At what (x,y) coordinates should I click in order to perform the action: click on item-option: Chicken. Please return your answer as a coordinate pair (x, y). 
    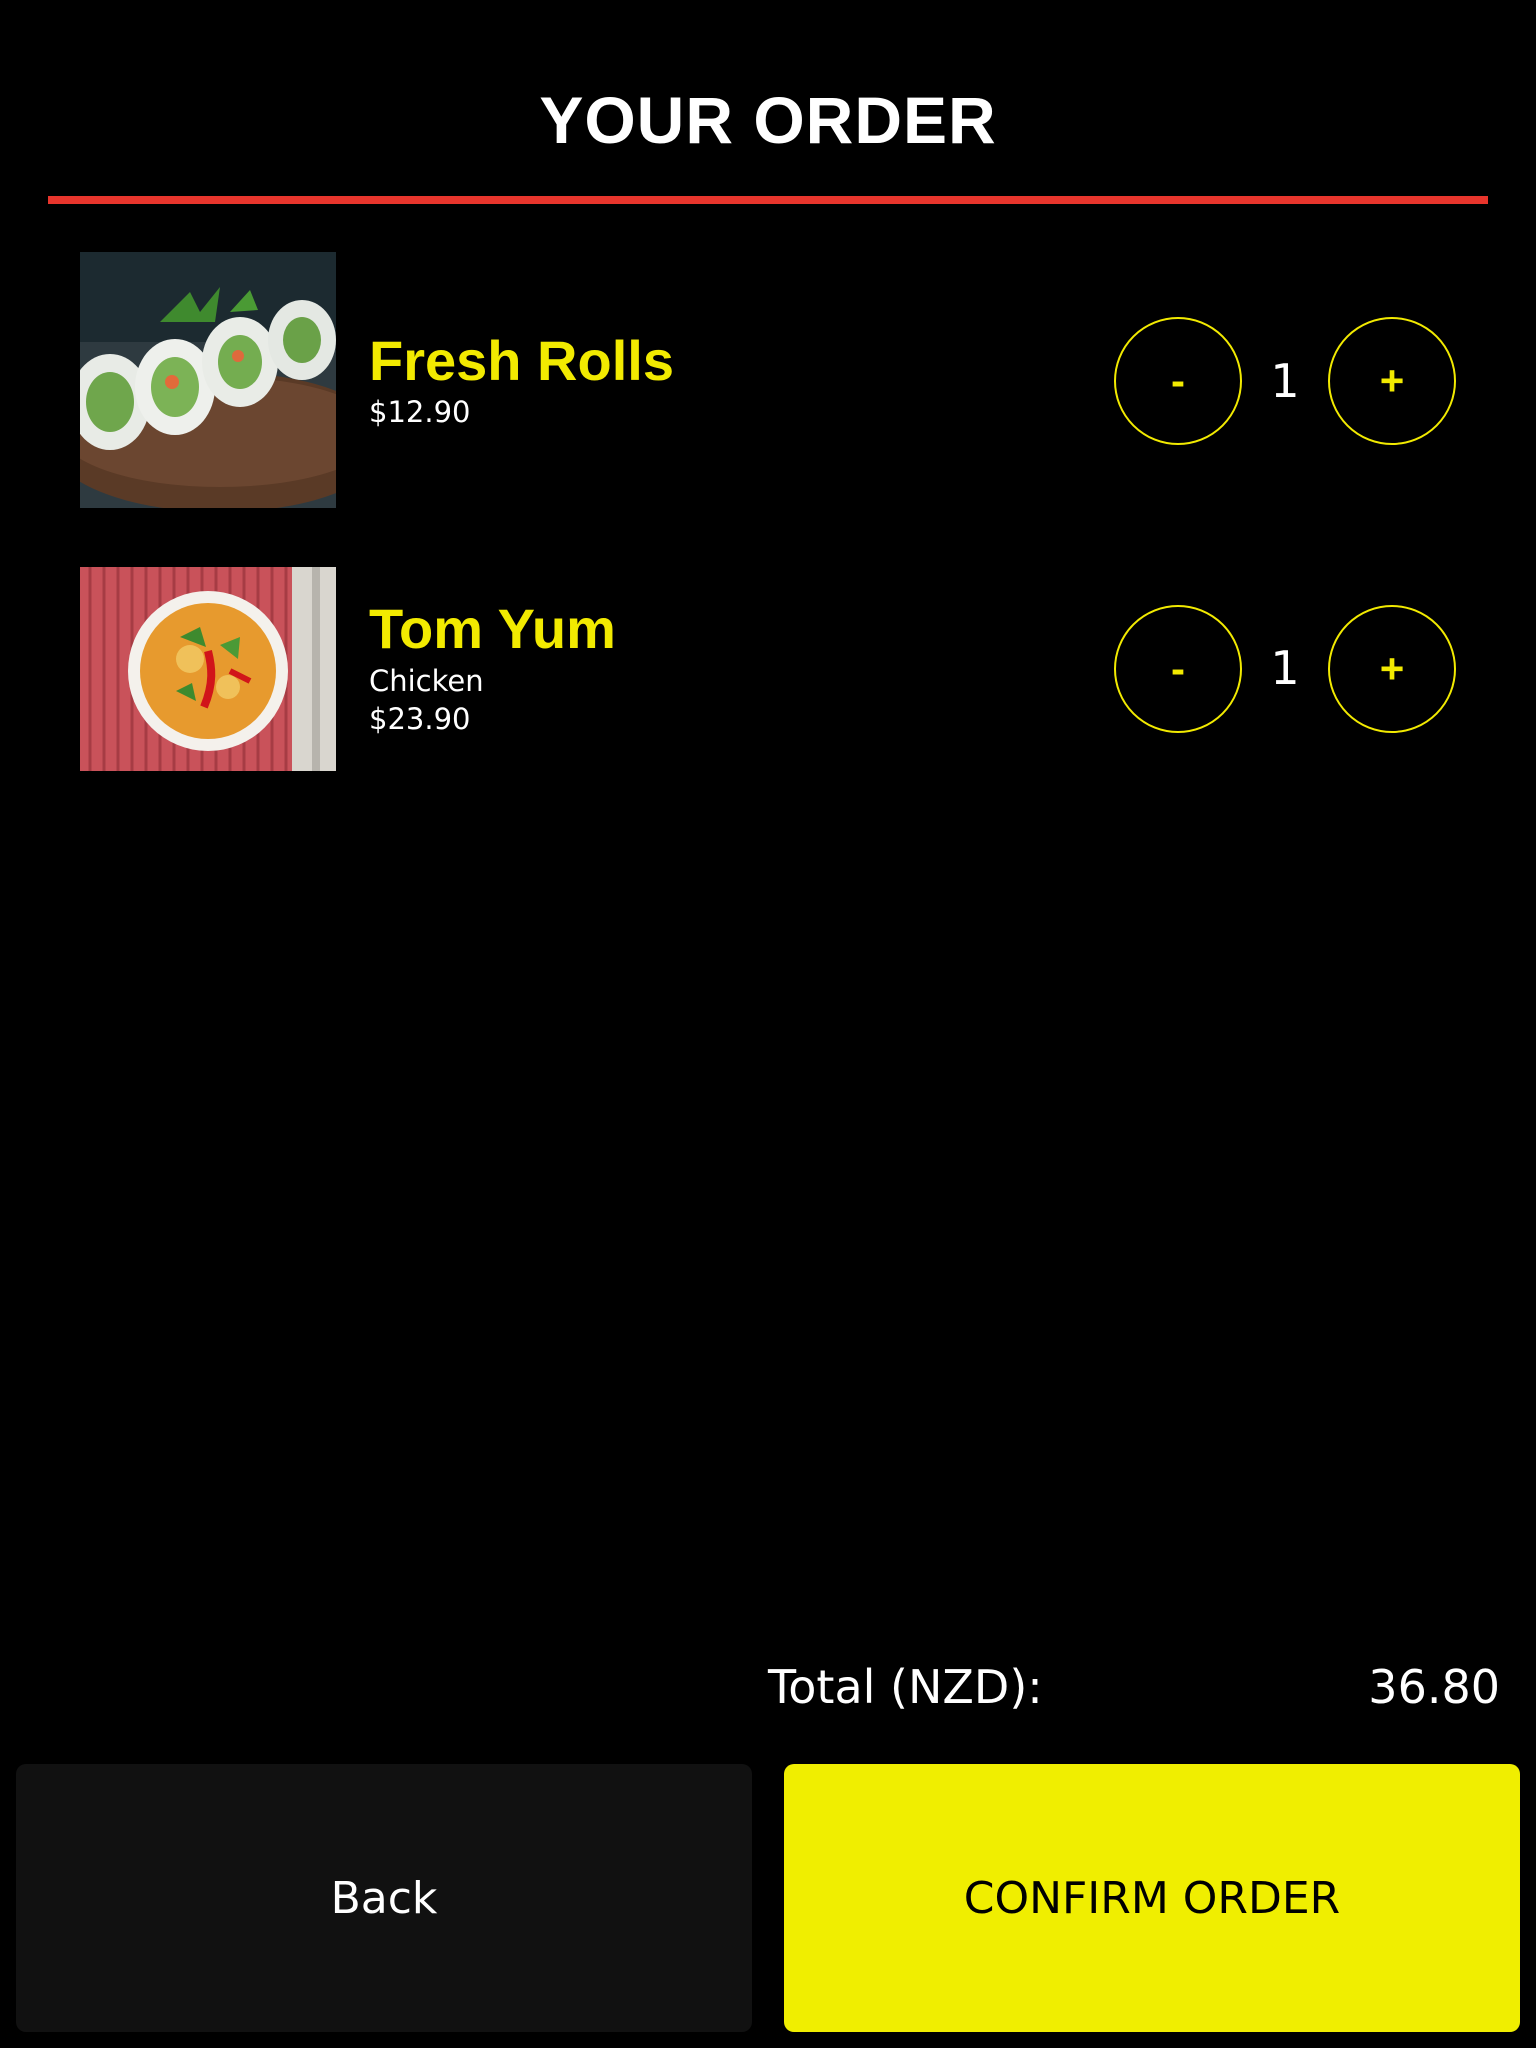
    Looking at the image, I should click on (426, 681).